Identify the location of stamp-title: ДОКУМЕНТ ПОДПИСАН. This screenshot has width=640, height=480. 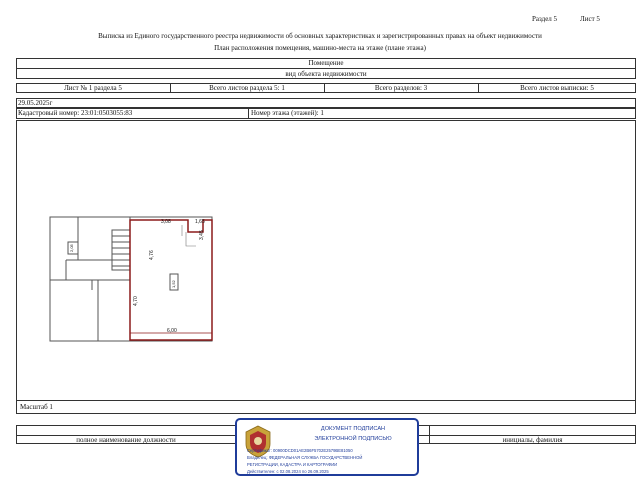
(353, 429).